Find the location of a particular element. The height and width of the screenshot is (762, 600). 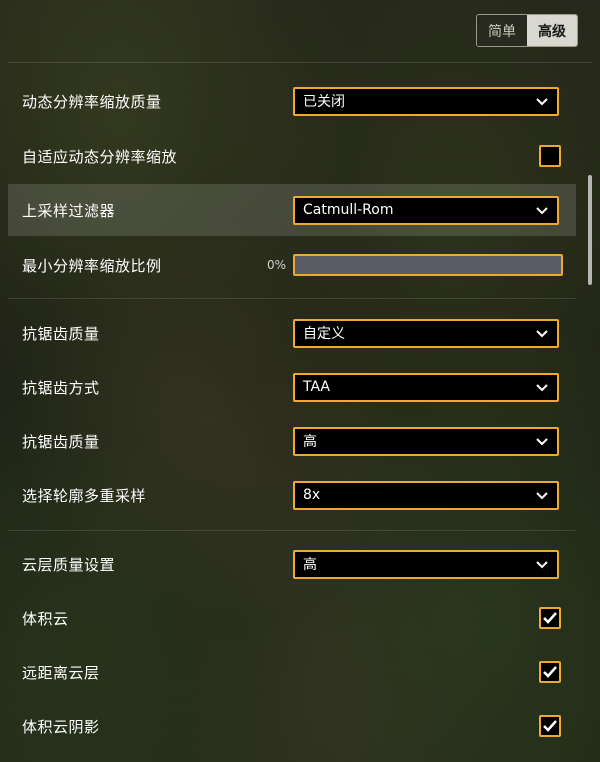

distant-clouds-checkbox is located at coordinates (550, 672).